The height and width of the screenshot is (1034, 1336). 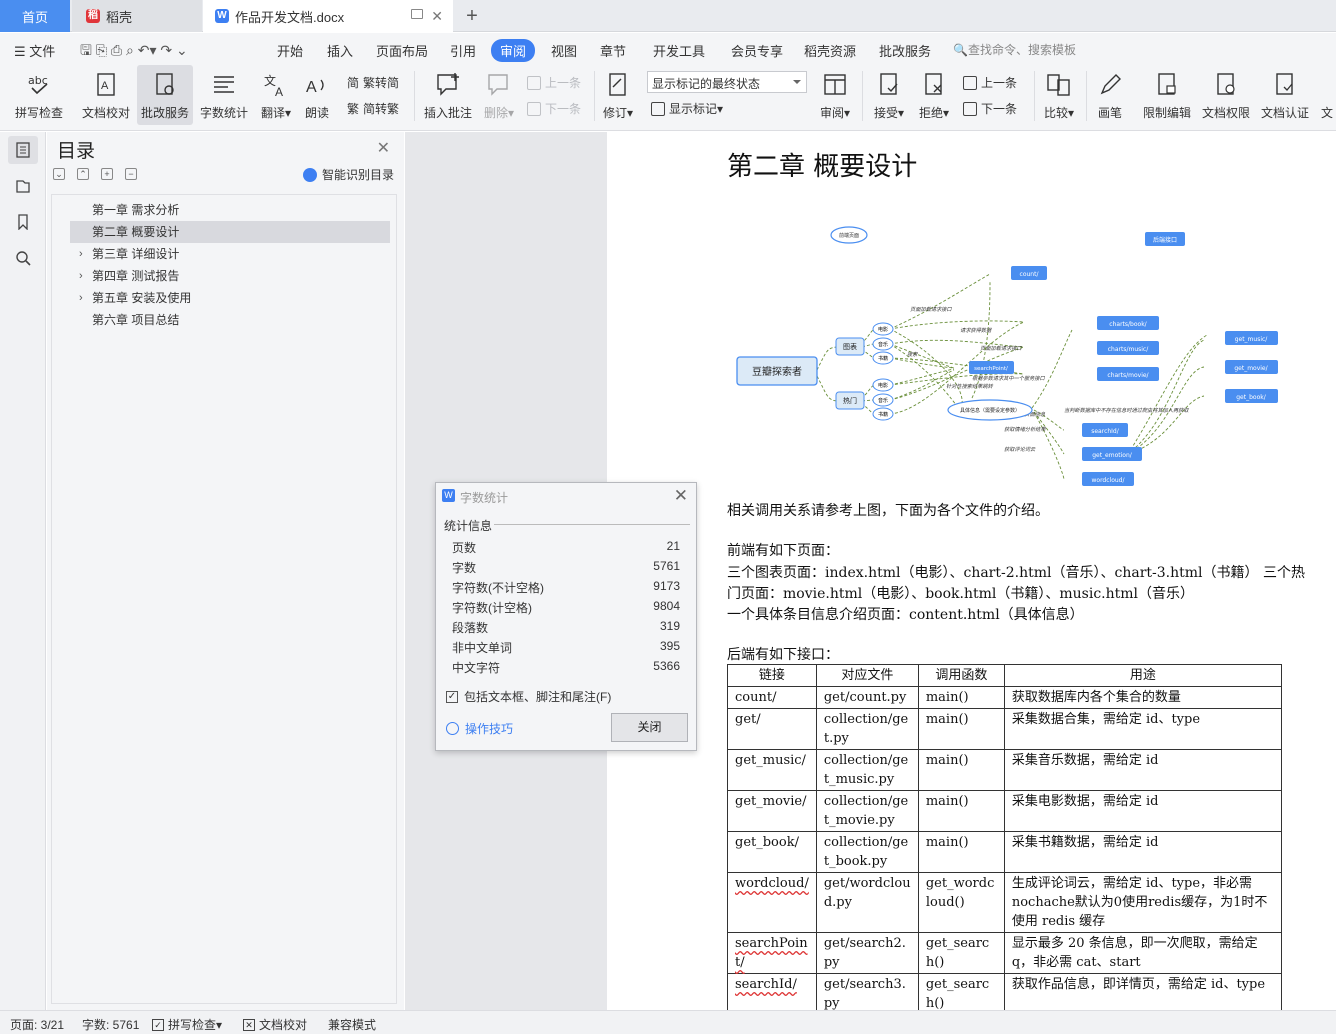 What do you see at coordinates (134, 52) in the screenshot?
I see `quick-access-icons: 🖫 ⎘ ⎙ ⌕ ↶▾ ↷ ⌄` at bounding box center [134, 52].